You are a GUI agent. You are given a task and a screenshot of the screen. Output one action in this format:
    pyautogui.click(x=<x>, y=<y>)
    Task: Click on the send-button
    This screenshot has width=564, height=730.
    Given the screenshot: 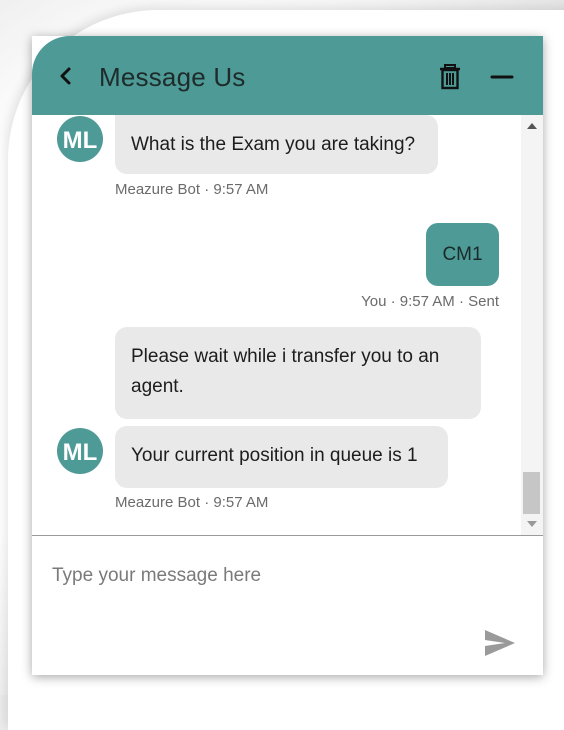 What is the action you would take?
    pyautogui.click(x=500, y=643)
    